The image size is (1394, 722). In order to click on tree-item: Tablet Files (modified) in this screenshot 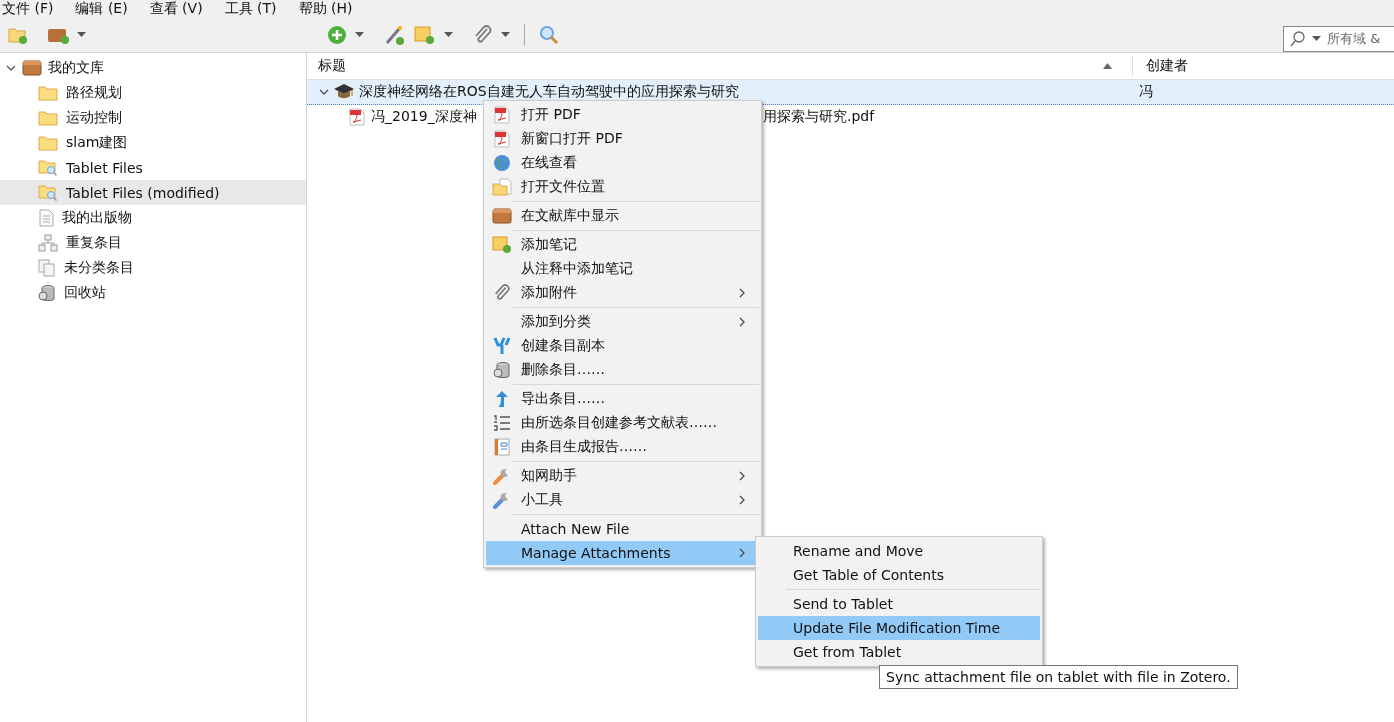, I will do `click(153, 192)`.